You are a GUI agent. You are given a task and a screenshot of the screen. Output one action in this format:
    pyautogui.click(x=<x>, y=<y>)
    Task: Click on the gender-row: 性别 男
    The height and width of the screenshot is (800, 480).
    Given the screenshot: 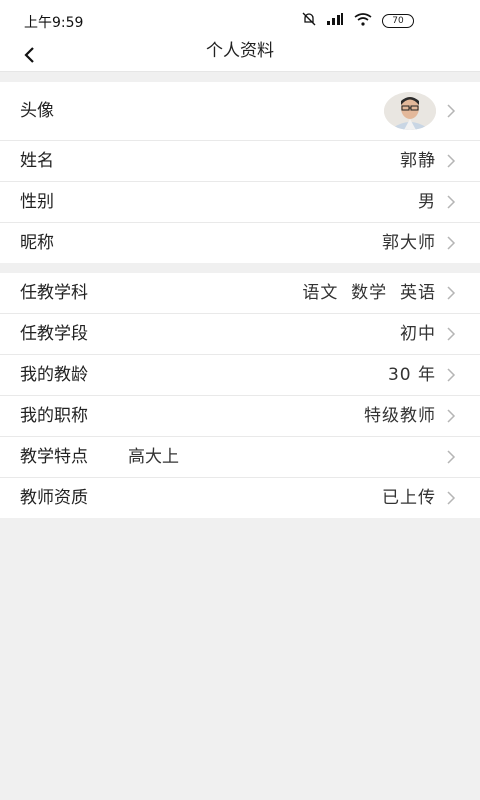 What is the action you would take?
    pyautogui.click(x=240, y=202)
    